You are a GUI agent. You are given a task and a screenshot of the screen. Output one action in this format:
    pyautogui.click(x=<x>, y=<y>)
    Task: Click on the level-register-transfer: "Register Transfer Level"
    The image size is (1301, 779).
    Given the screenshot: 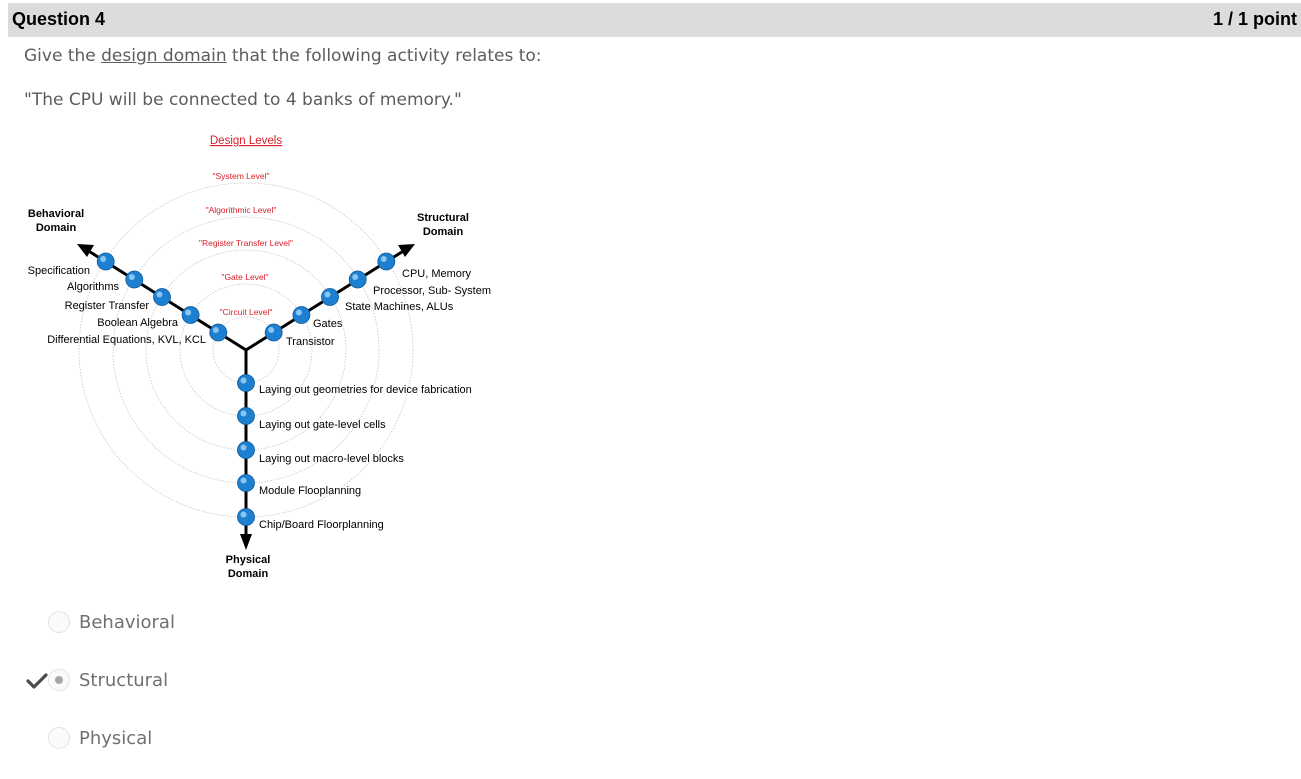 What is the action you would take?
    pyautogui.click(x=246, y=243)
    